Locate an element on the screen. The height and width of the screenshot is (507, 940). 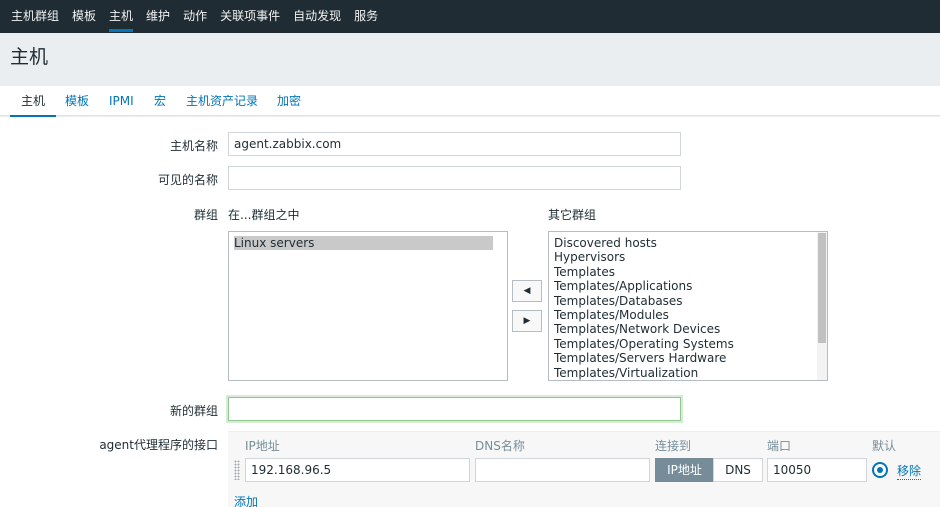
arrow-right-icon: ▶ is located at coordinates (527, 321).